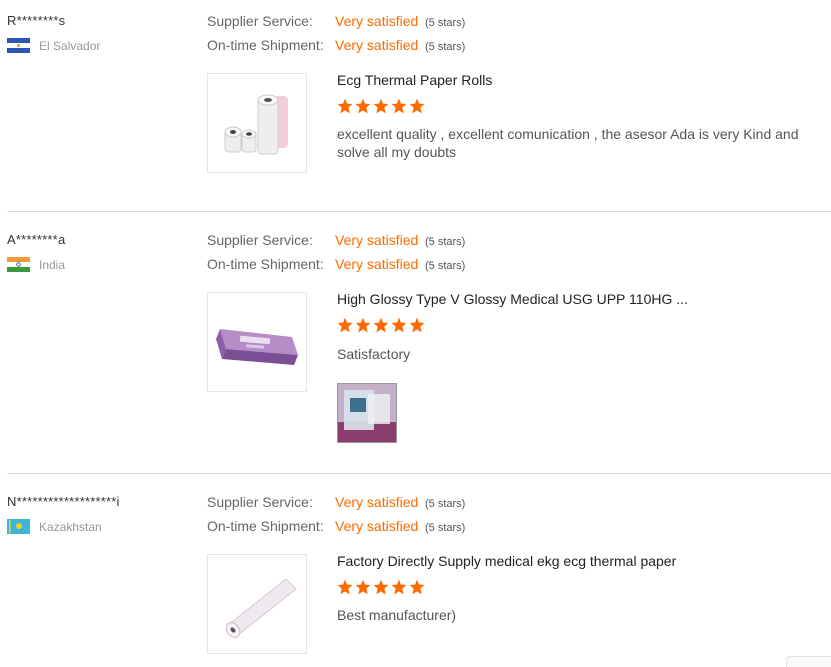 This screenshot has height=667, width=831. What do you see at coordinates (808, 661) in the screenshot?
I see `floating-widget-edge` at bounding box center [808, 661].